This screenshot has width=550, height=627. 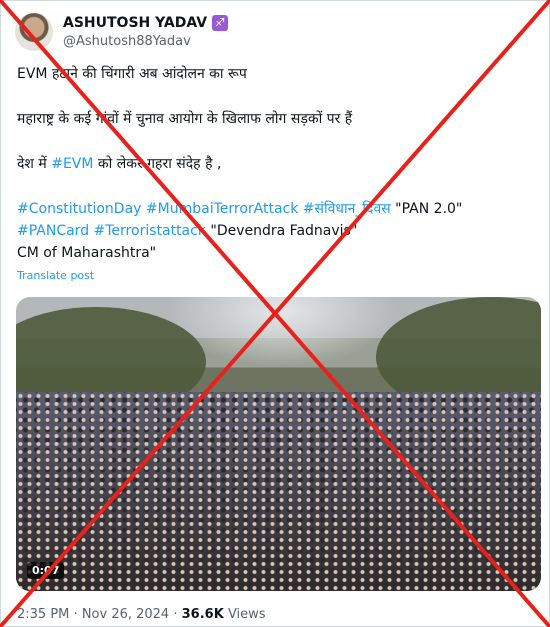 I want to click on sagittarius-badge-icon: ♐, so click(x=220, y=23).